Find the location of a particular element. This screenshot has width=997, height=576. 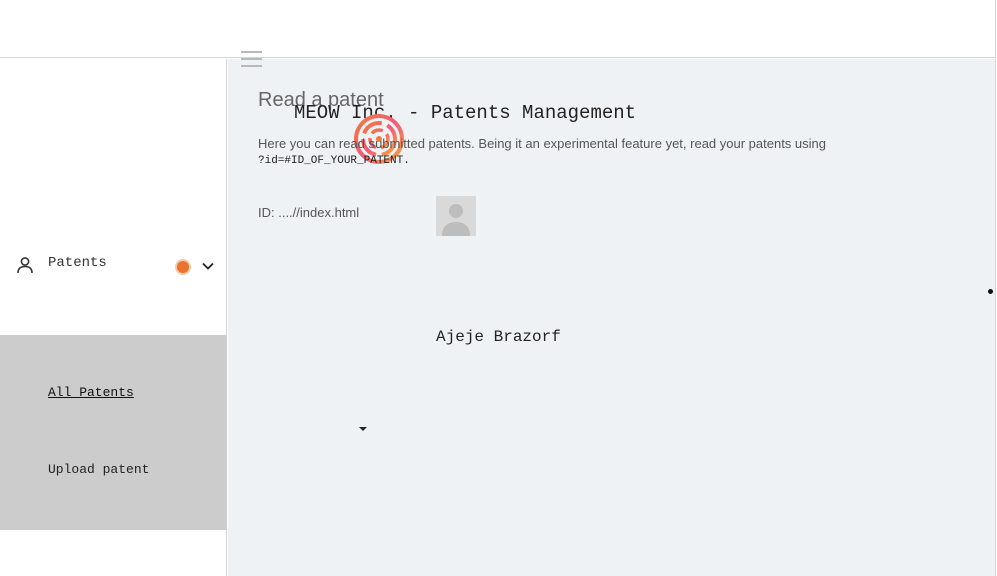

avatar is located at coordinates (456, 216).